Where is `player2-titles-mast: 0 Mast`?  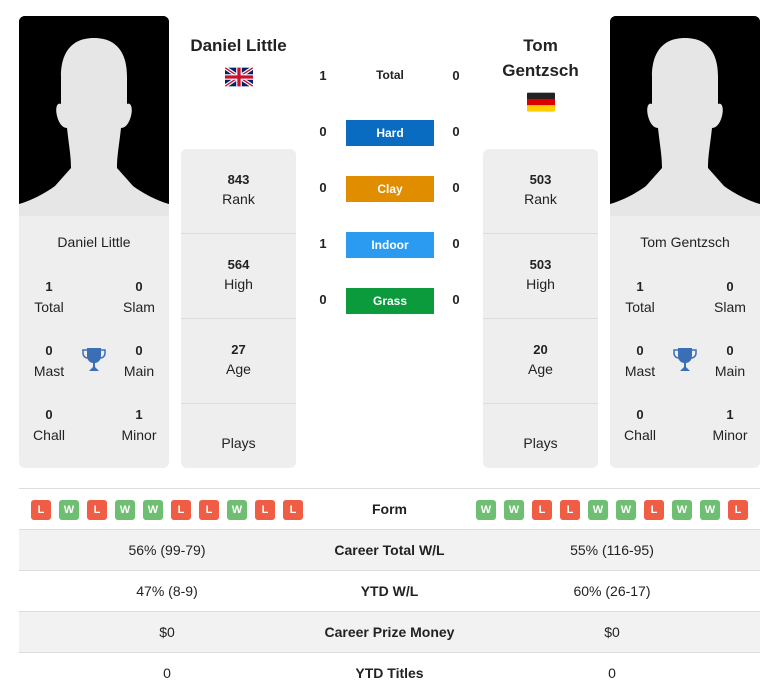 player2-titles-mast: 0 Mast is located at coordinates (640, 361).